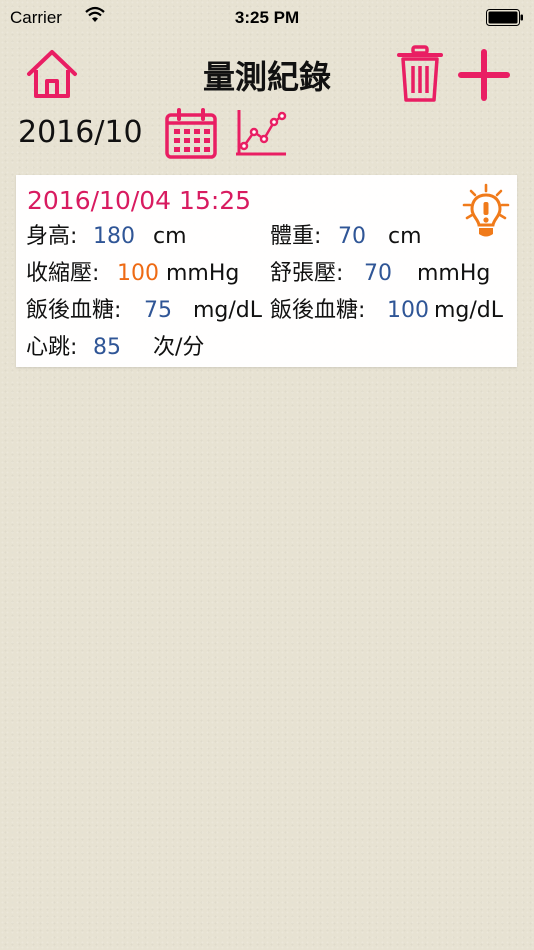 The height and width of the screenshot is (950, 534). Describe the element at coordinates (307, 273) in the screenshot. I see `diastolic-label: 舒張壓:` at that location.